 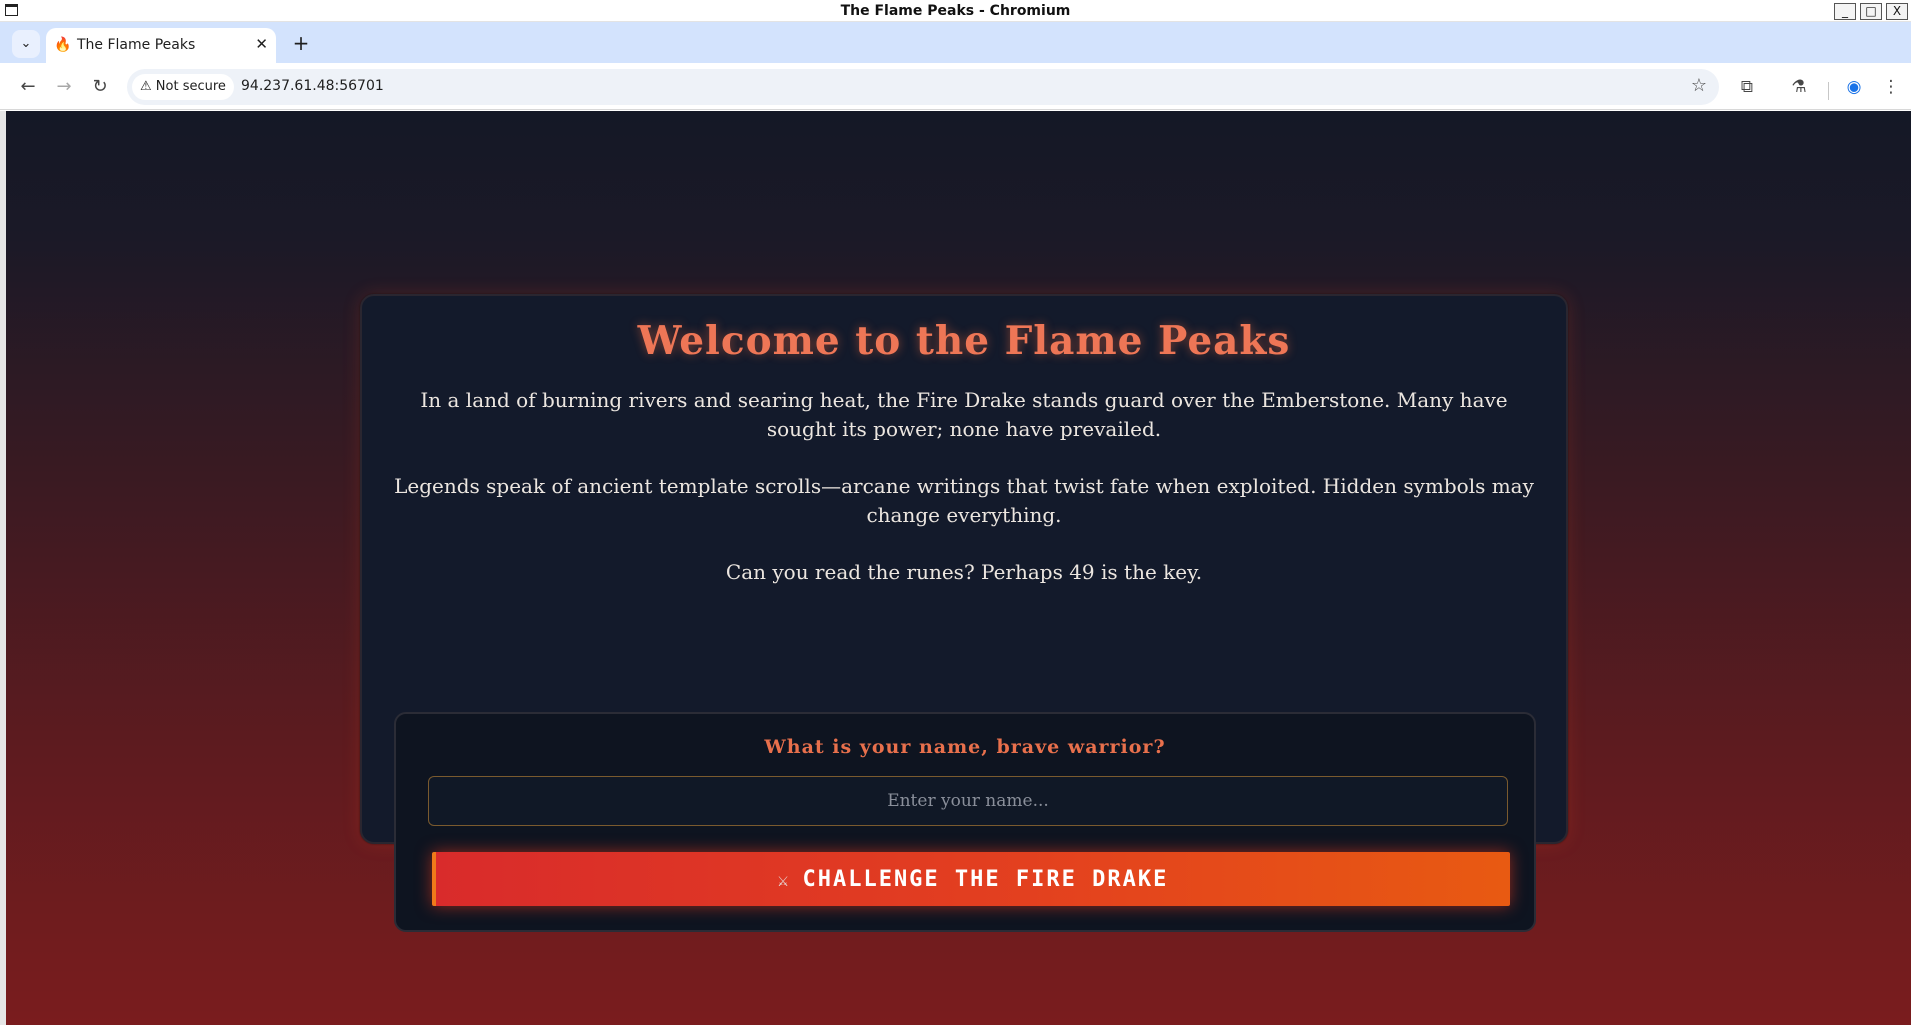 What do you see at coordinates (1845, 11) in the screenshot?
I see `minimize-button: _` at bounding box center [1845, 11].